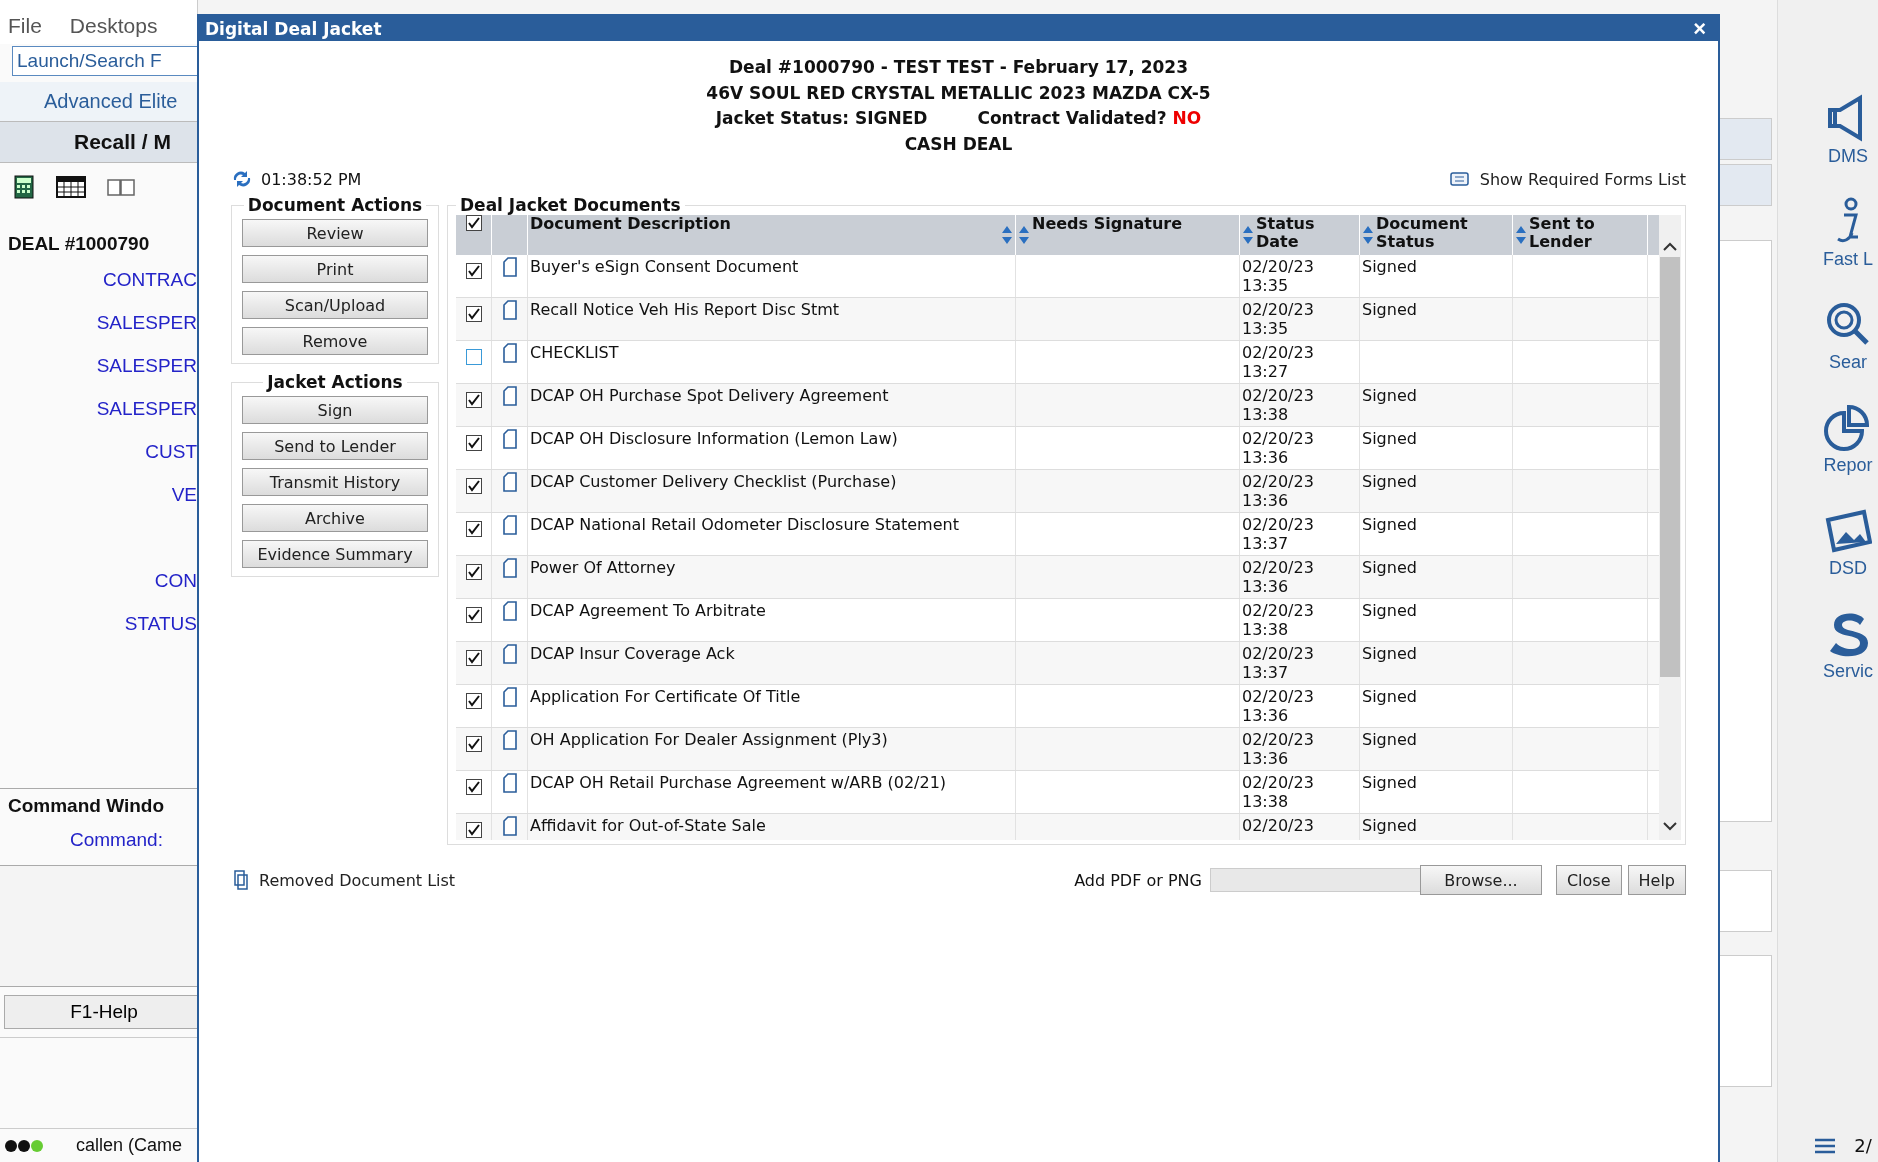 This screenshot has width=1878, height=1162. What do you see at coordinates (335, 305) in the screenshot?
I see `action-button: Scan/Upload` at bounding box center [335, 305].